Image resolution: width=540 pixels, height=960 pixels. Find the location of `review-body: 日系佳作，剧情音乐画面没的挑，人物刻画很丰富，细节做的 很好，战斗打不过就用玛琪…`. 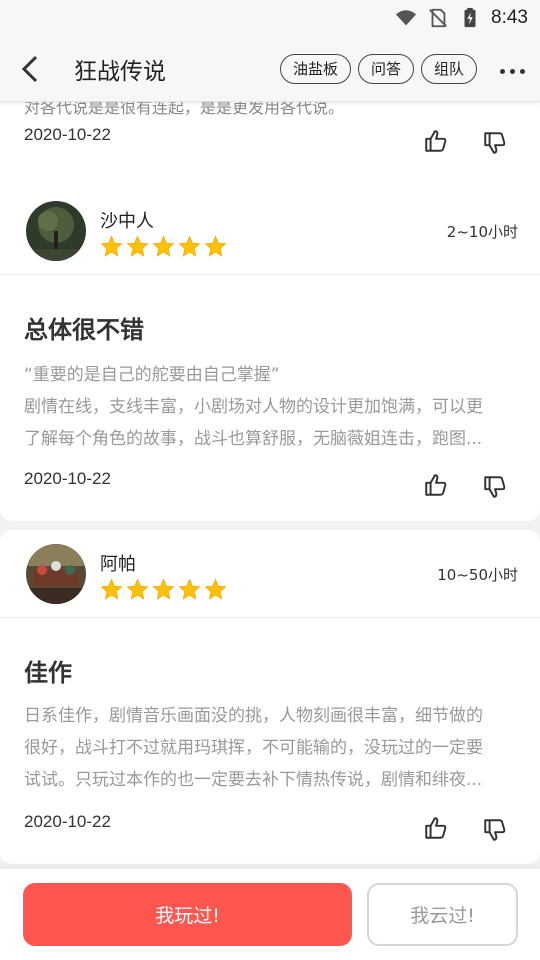

review-body: 日系佳作，剧情音乐画面没的挑，人物刻画很丰富，细节做的 很好，战斗打不过就用玛琪… is located at coordinates (270, 748).